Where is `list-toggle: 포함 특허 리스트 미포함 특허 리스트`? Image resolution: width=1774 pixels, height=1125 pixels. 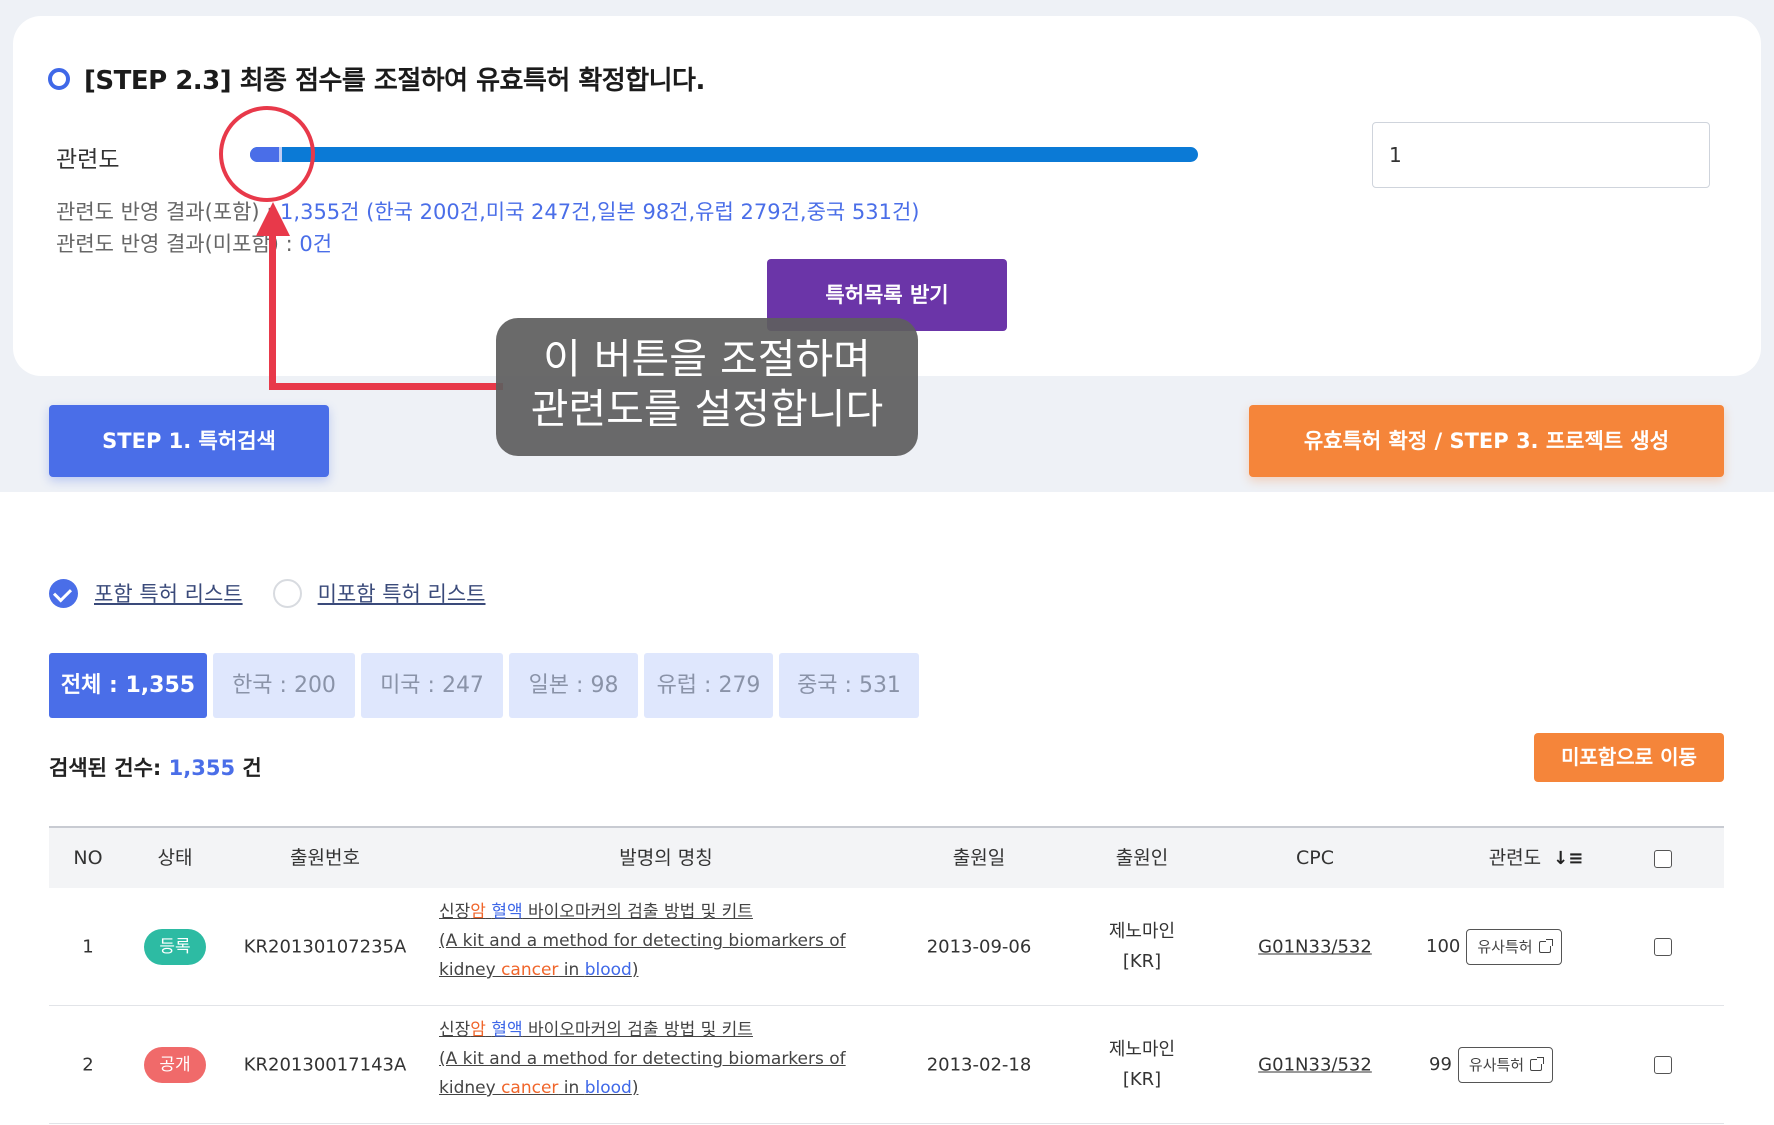 list-toggle: 포함 특허 리스트 미포함 특허 리스트 is located at coordinates (267, 593).